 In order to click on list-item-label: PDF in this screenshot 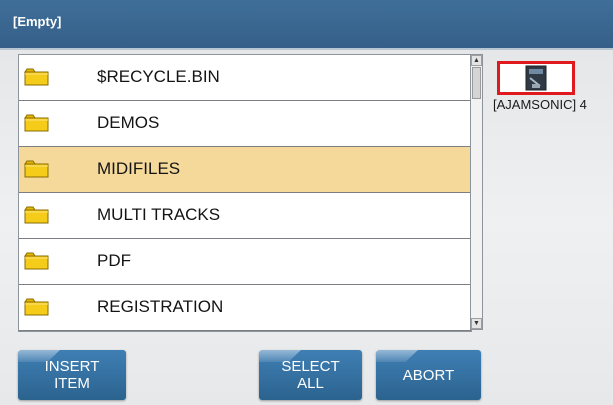, I will do `click(114, 260)`.